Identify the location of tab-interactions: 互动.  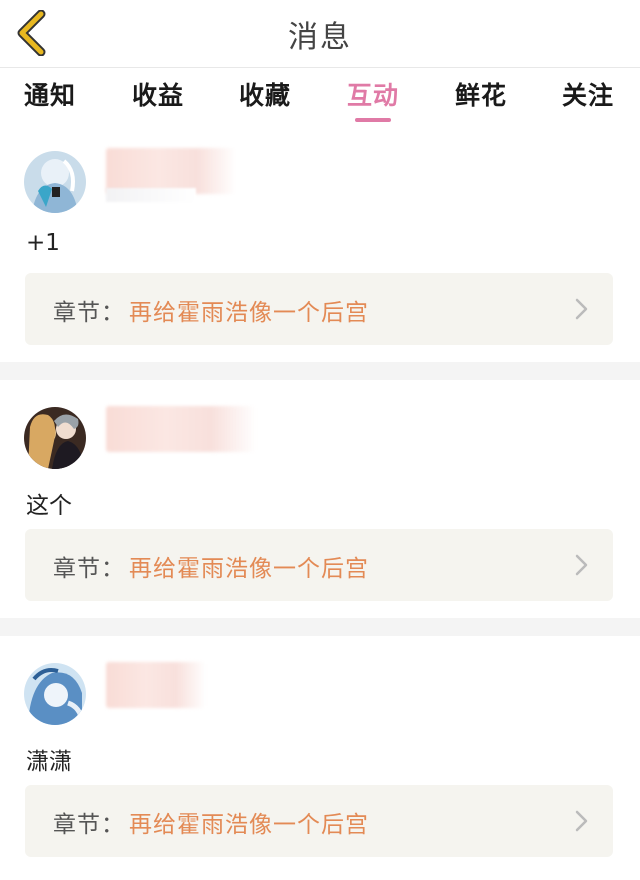
(373, 99).